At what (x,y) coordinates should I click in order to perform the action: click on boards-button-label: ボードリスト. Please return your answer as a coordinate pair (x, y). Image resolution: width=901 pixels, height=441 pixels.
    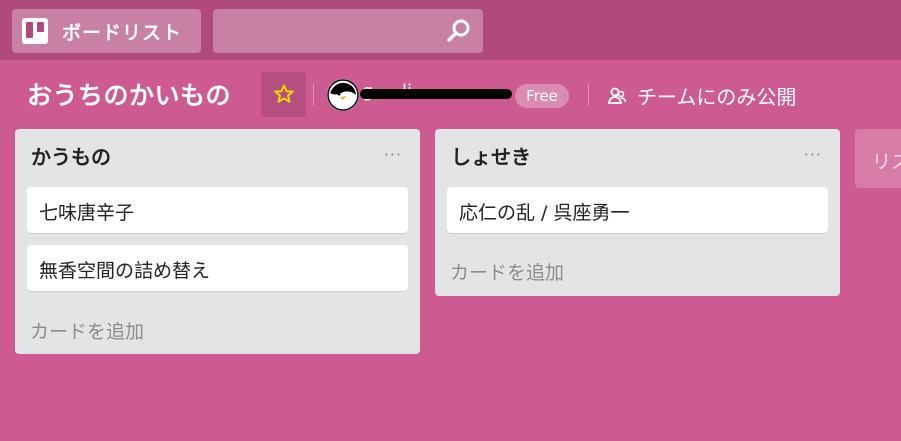
    Looking at the image, I should click on (122, 32).